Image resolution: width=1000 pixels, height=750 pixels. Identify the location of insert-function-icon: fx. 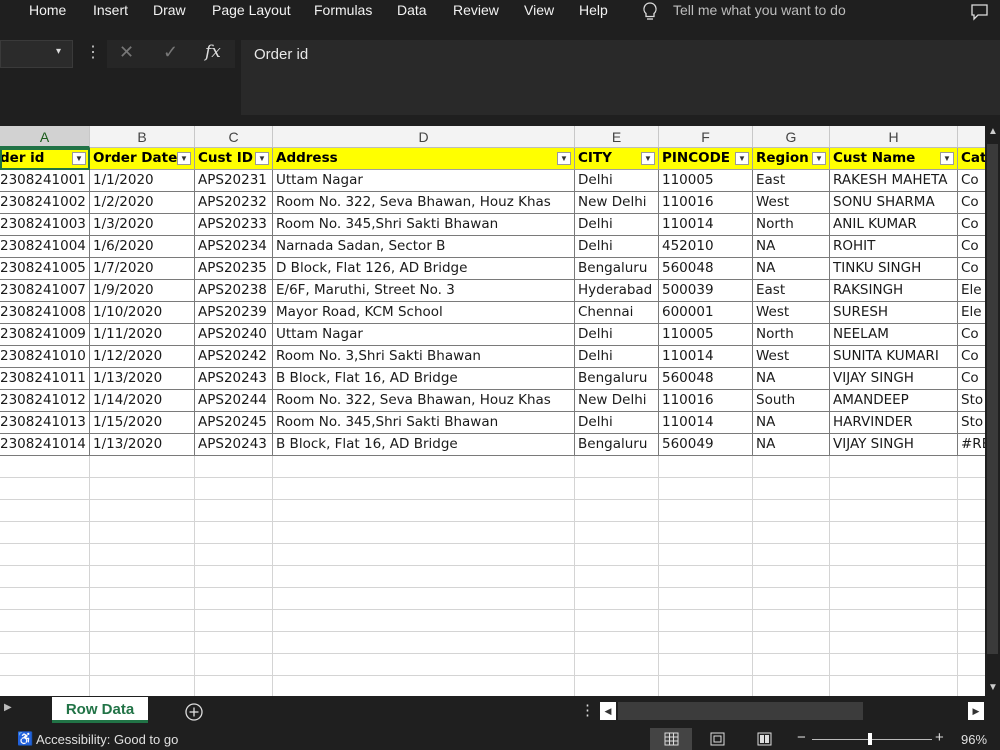
(213, 52).